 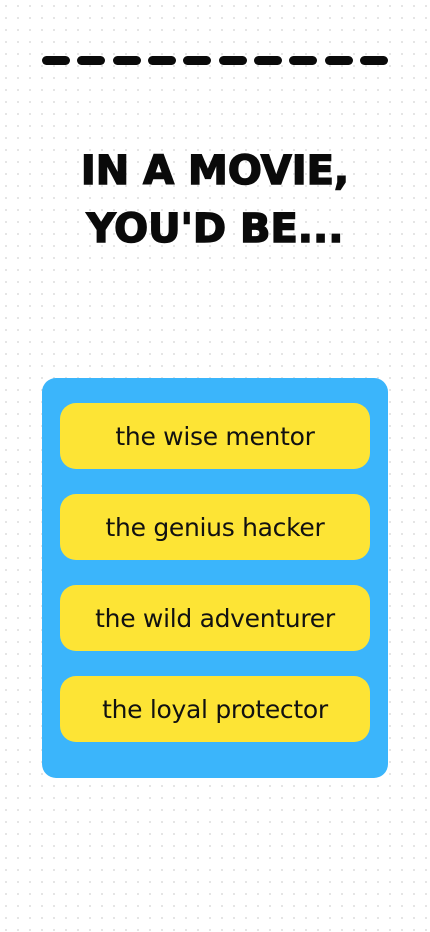 I want to click on answer-option-wild-adventurer: the wild adventurer, so click(x=215, y=618).